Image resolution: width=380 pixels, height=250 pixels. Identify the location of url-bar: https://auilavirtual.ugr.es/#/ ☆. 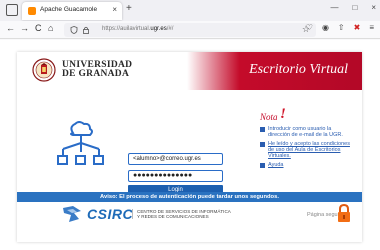
(190, 30).